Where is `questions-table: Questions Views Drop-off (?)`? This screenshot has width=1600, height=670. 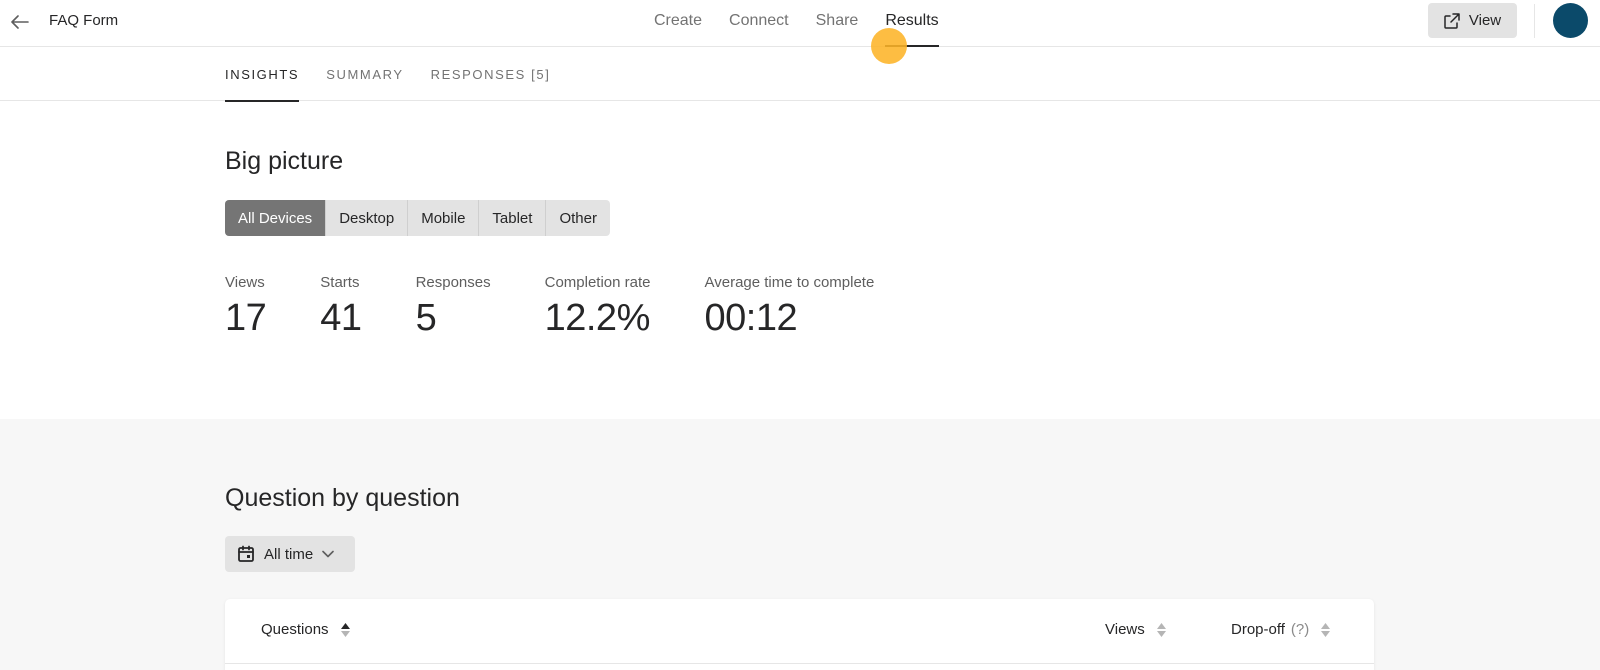
questions-table: Questions Views Drop-off (?) is located at coordinates (799, 634).